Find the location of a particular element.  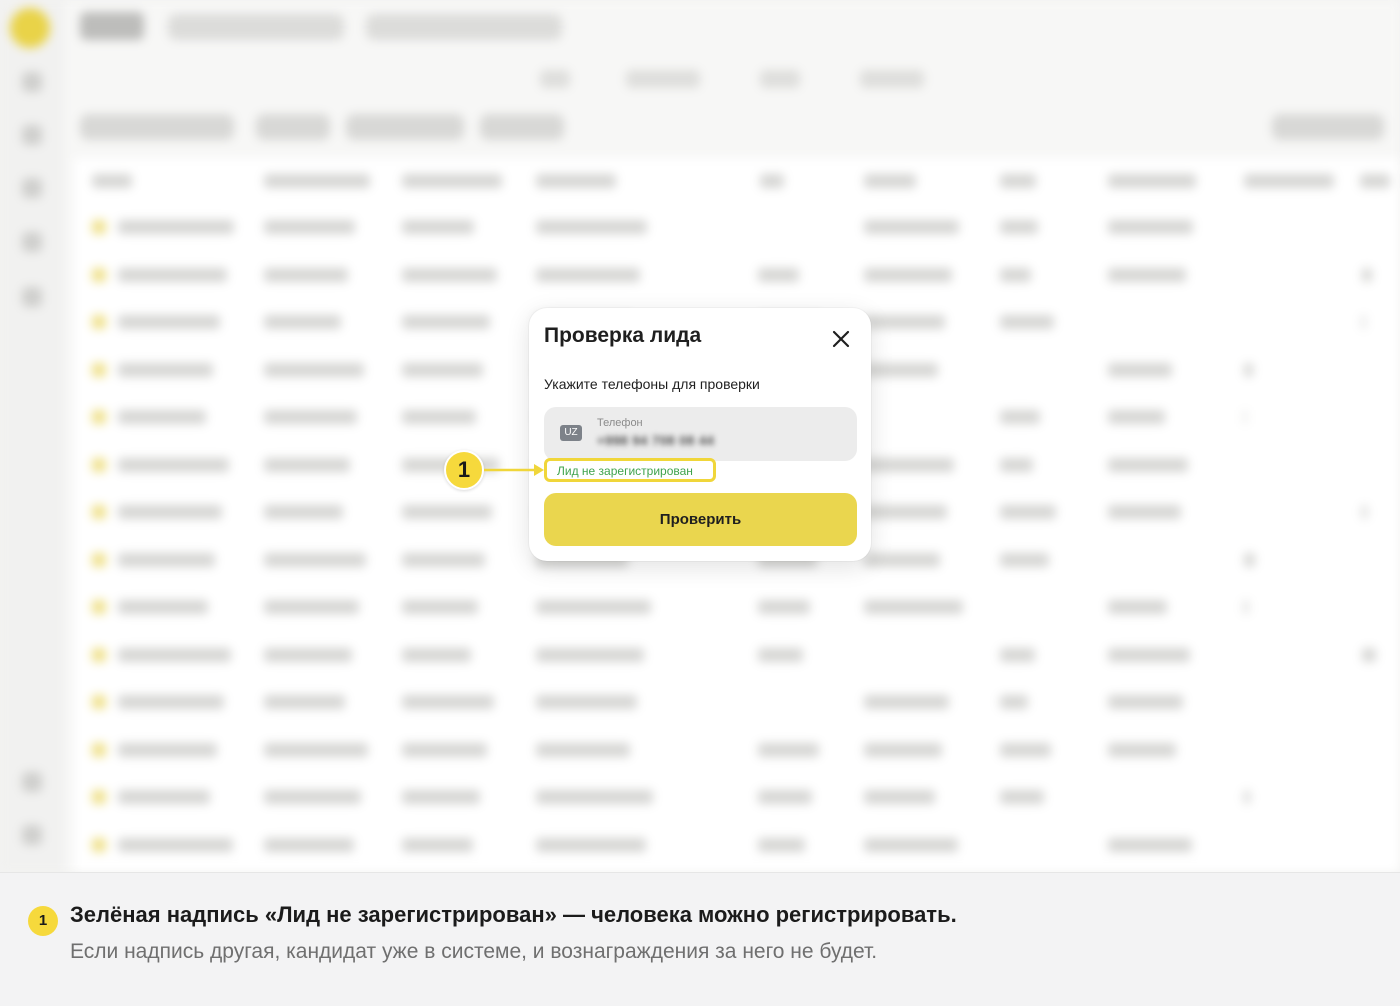

phone-field: UZ Телефон +998 94 708 08 44 is located at coordinates (700, 434).